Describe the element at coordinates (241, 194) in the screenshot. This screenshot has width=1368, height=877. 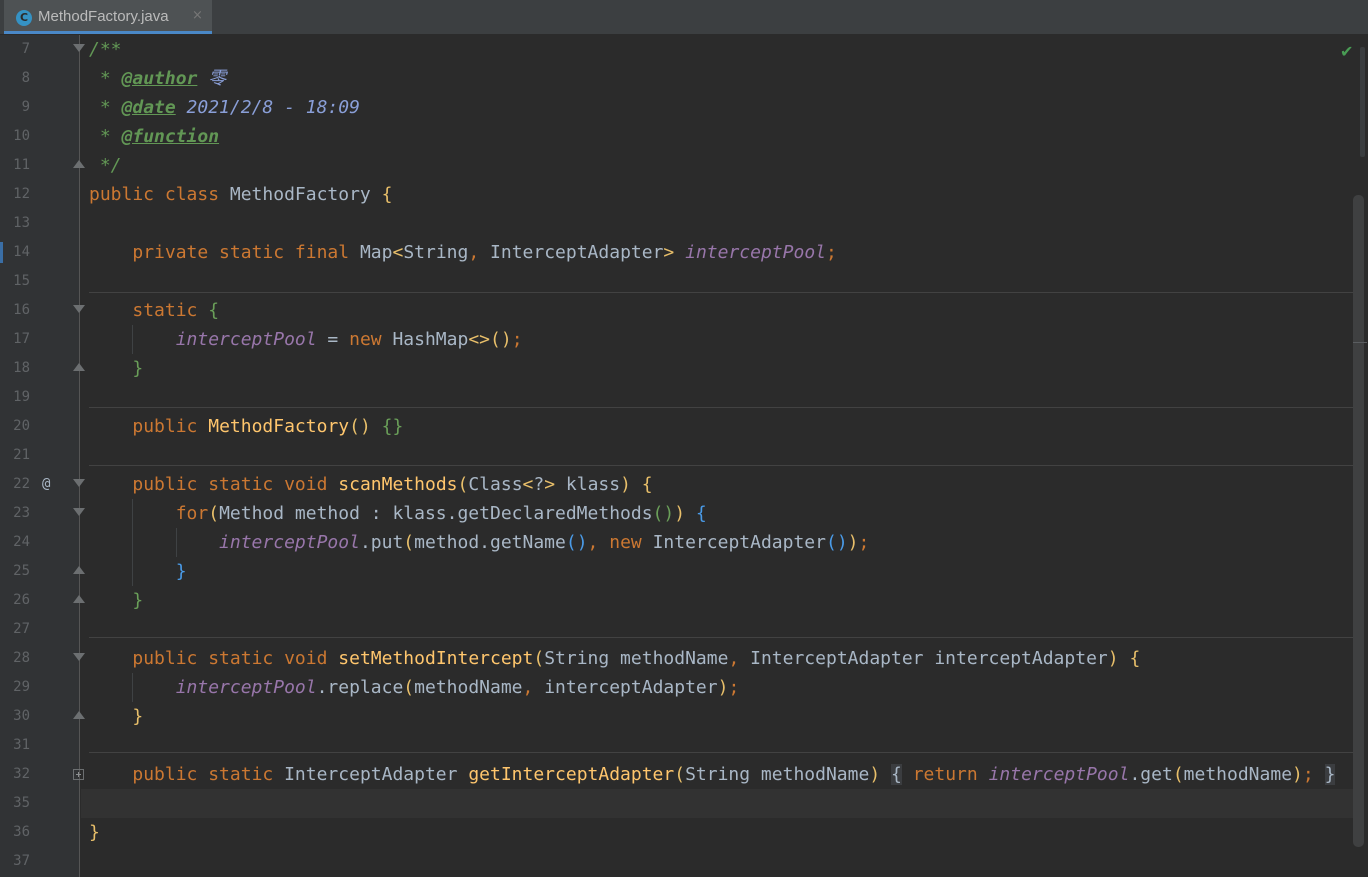
I see `line-text: public class MethodFactory {` at that location.